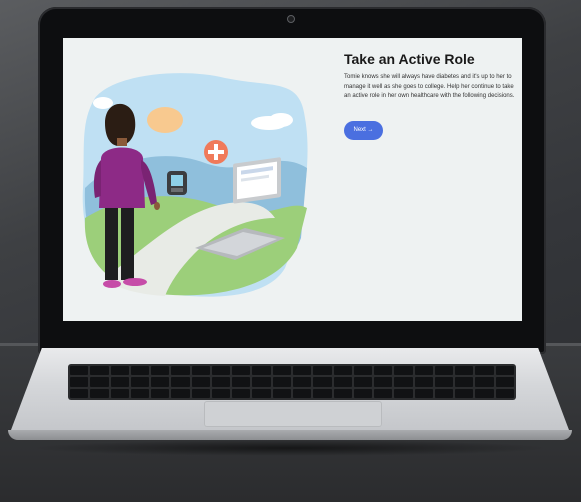 The width and height of the screenshot is (581, 502). Describe the element at coordinates (292, 382) in the screenshot. I see `keyboard` at that location.